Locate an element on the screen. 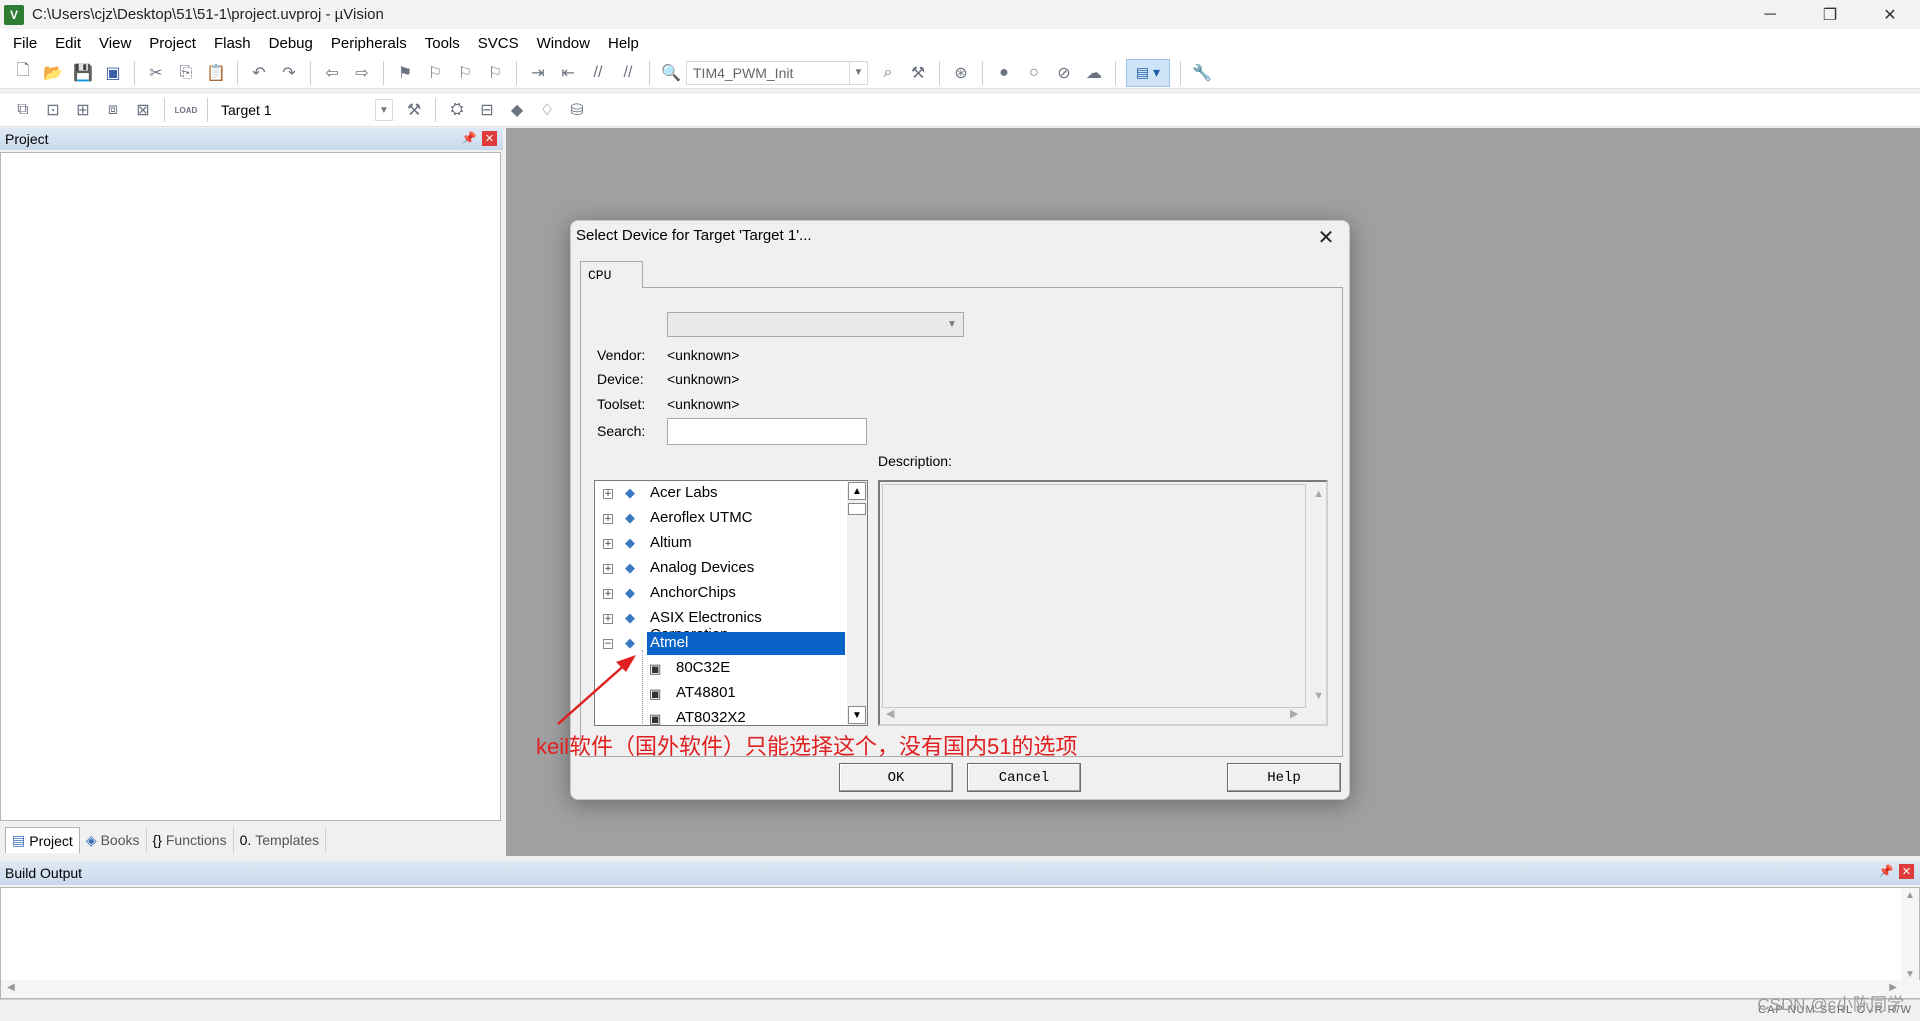 This screenshot has height=1021, width=1920. tree-item-vendor: + ◆ Acer Labs is located at coordinates (720, 493).